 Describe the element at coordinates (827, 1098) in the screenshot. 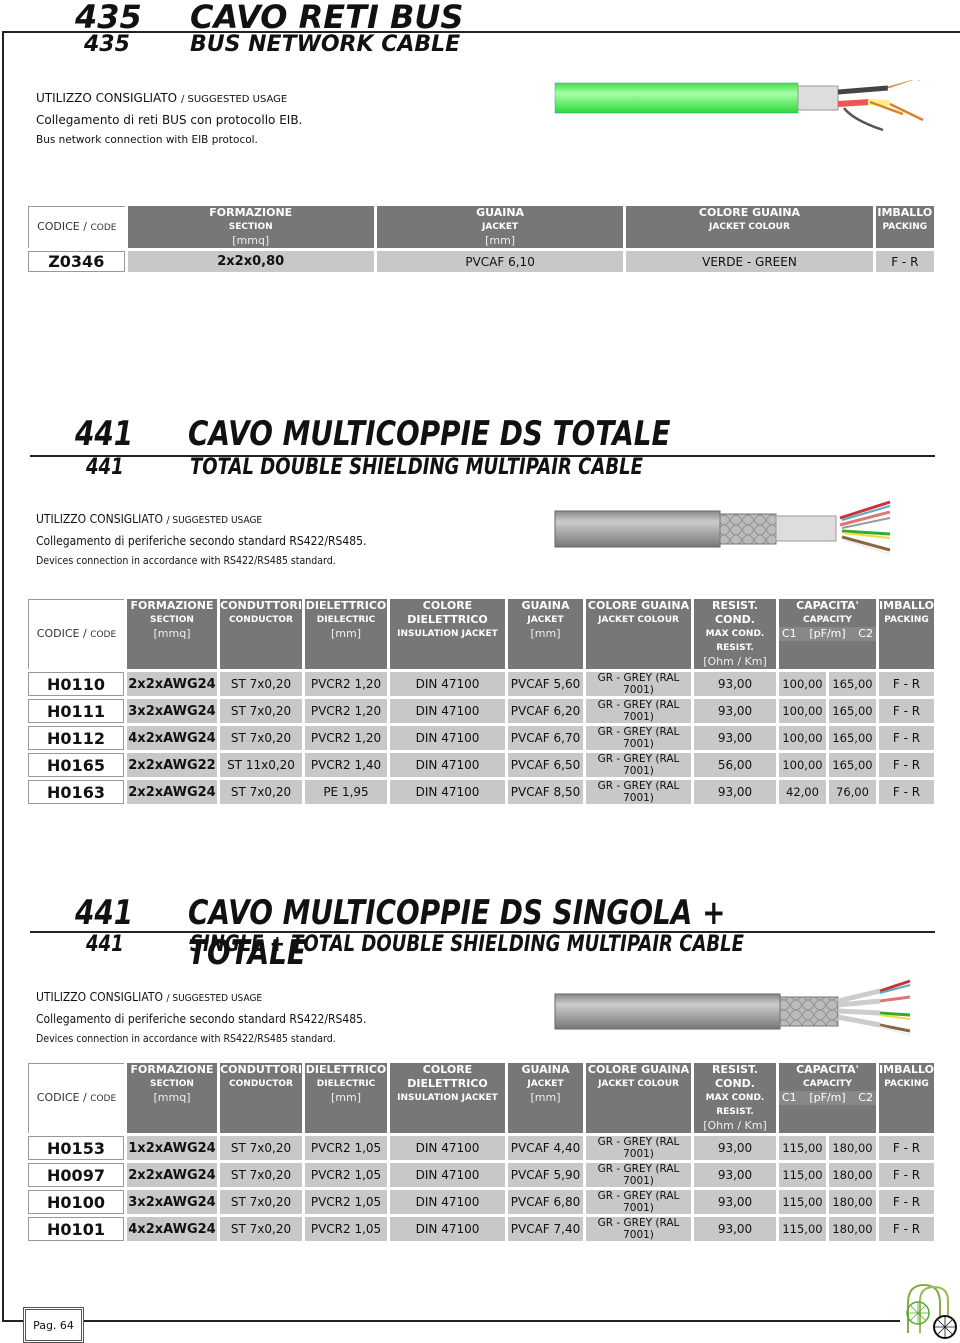

I see `header-capacity: CAPACITA' CAPACITY C1 [pF/m] C2` at that location.